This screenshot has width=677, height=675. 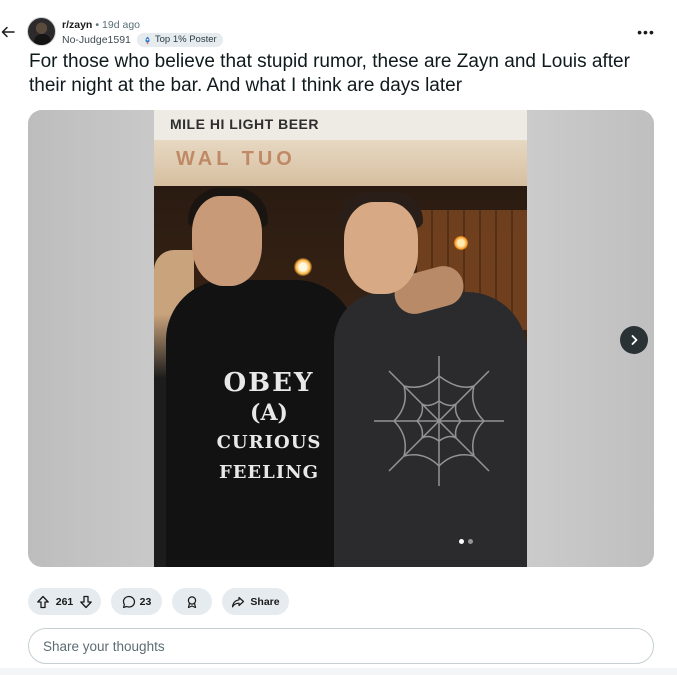 I want to click on post-action-bar: 261 23 Share, so click(x=158, y=601).